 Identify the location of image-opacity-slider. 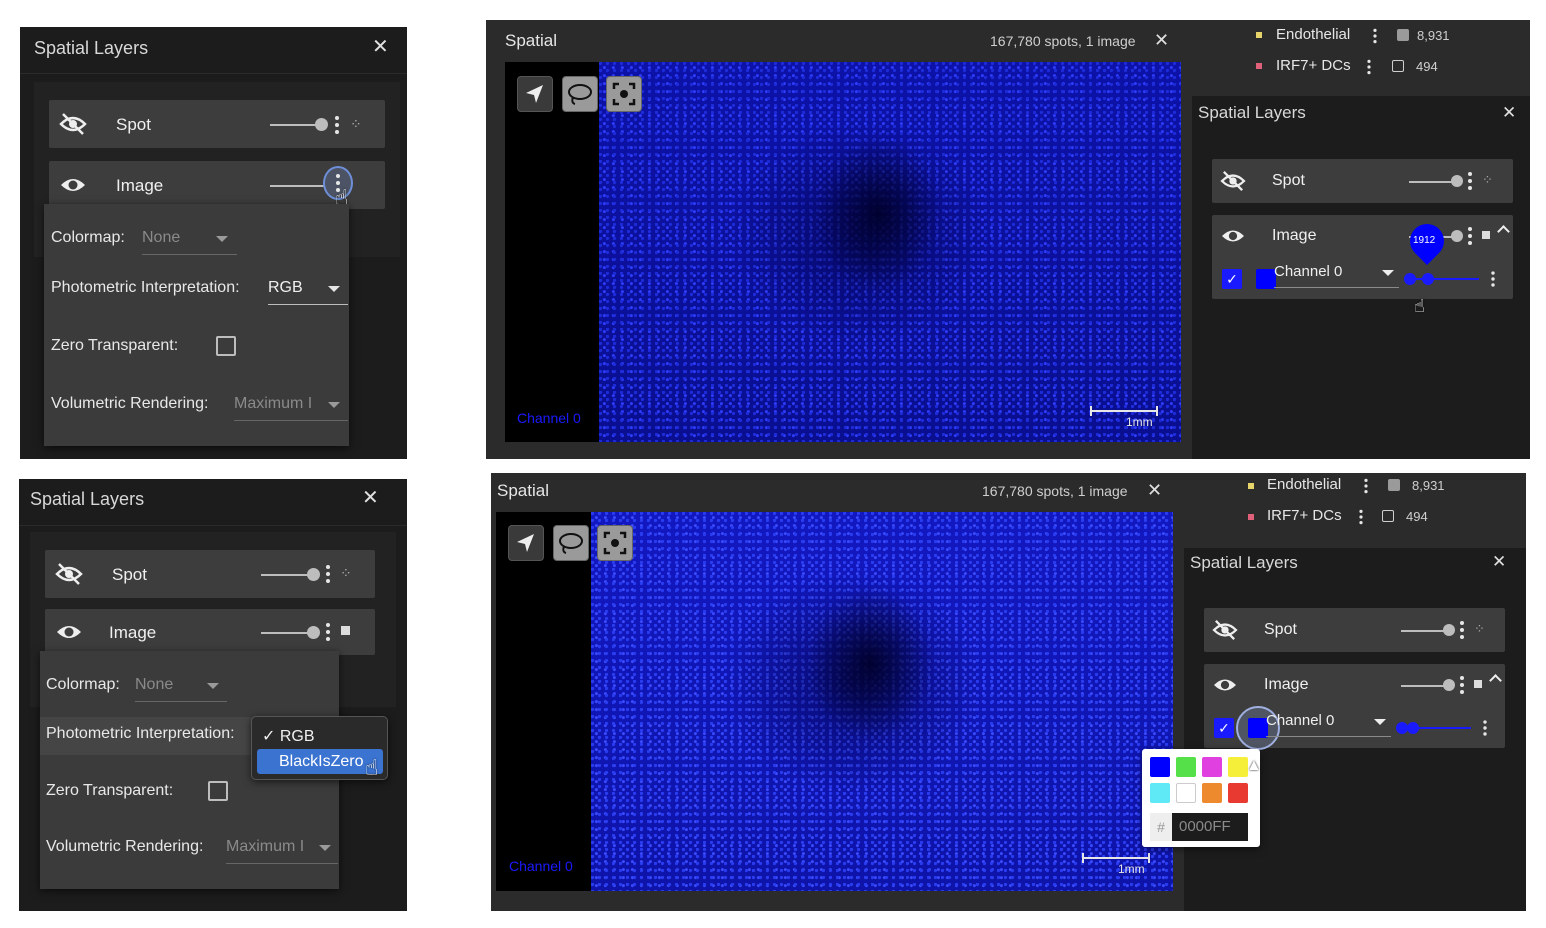
(297, 186).